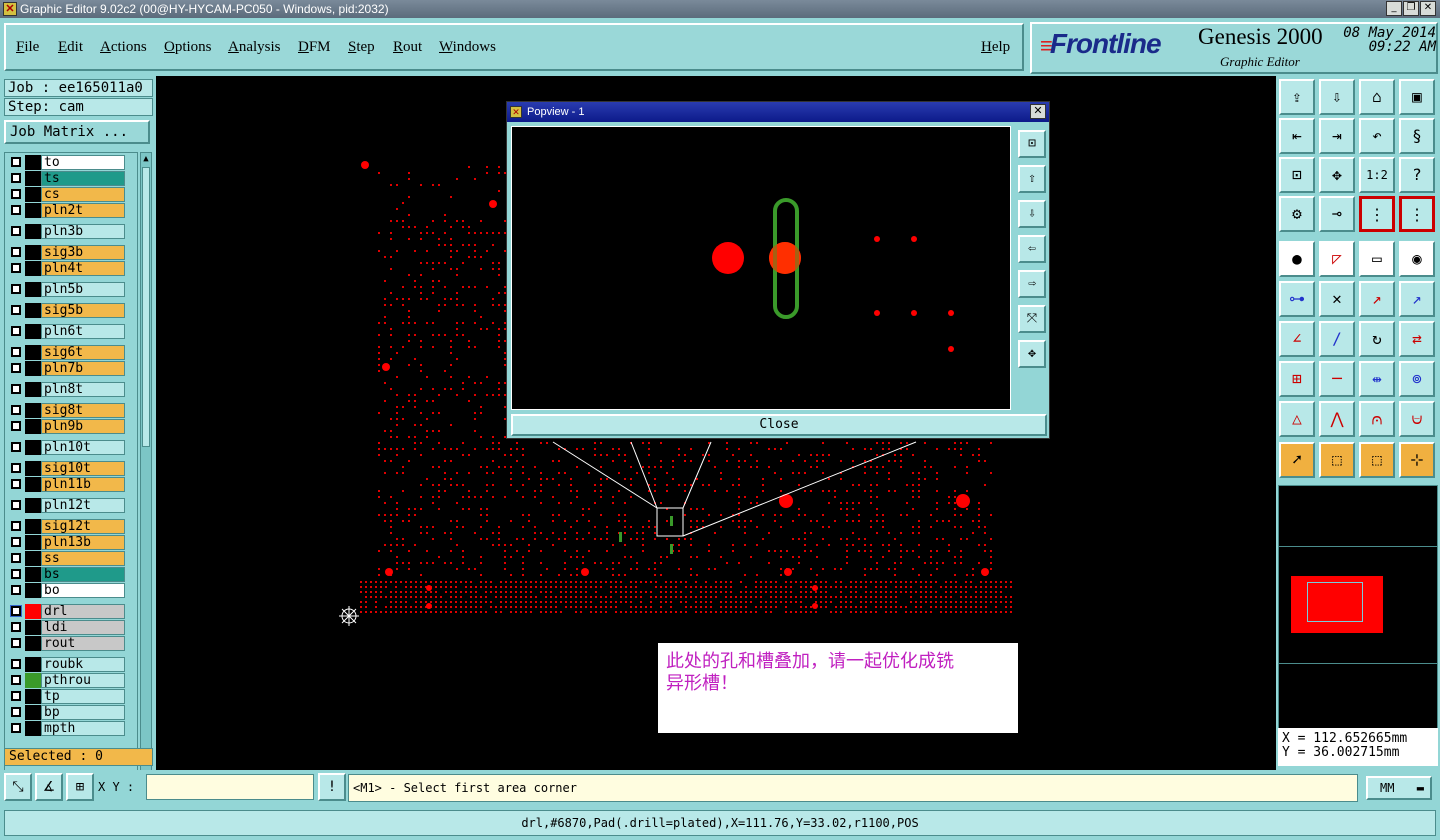  I want to click on zoom-ratio-icon: 1:2, so click(1377, 175).